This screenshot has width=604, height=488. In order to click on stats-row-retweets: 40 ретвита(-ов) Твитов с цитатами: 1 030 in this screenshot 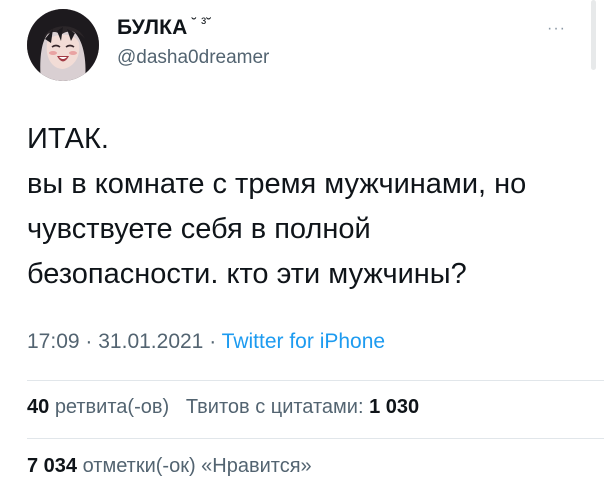, I will do `click(223, 407)`.